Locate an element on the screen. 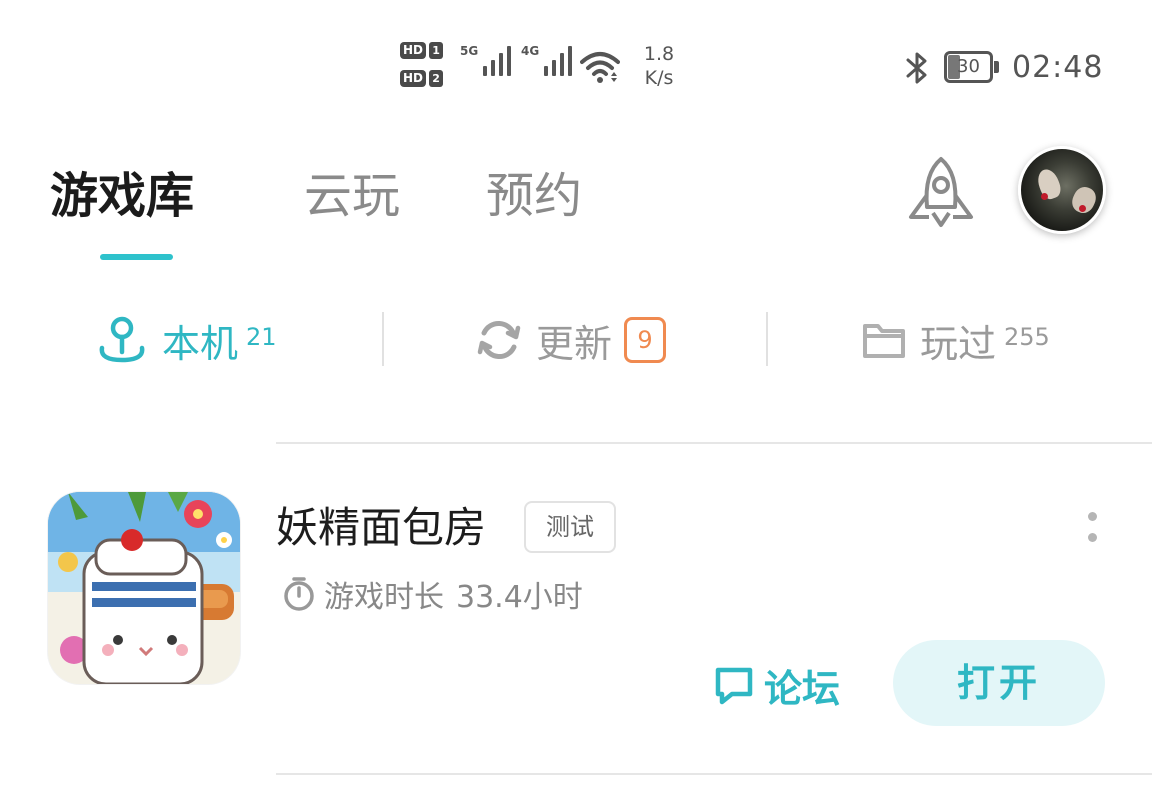  wifi-icon is located at coordinates (600, 67).